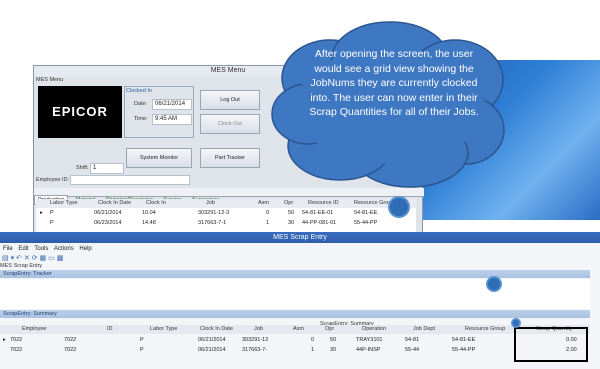 The width and height of the screenshot is (600, 369). Describe the element at coordinates (19, 258) in the screenshot. I see `undo-icon: ↶` at that location.